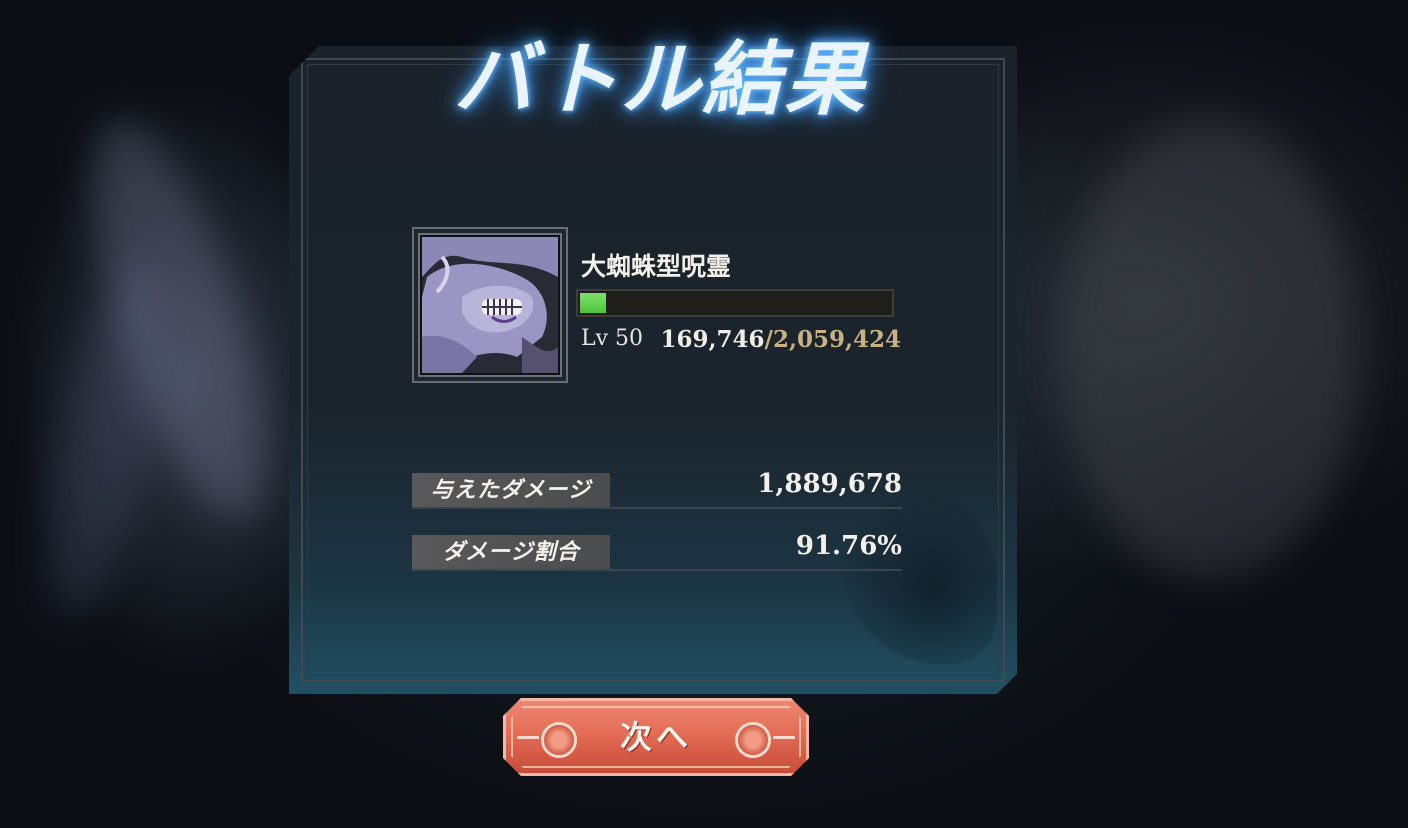 Image resolution: width=1408 pixels, height=828 pixels. What do you see at coordinates (712, 339) in the screenshot?
I see `hp-current: 169,746` at bounding box center [712, 339].